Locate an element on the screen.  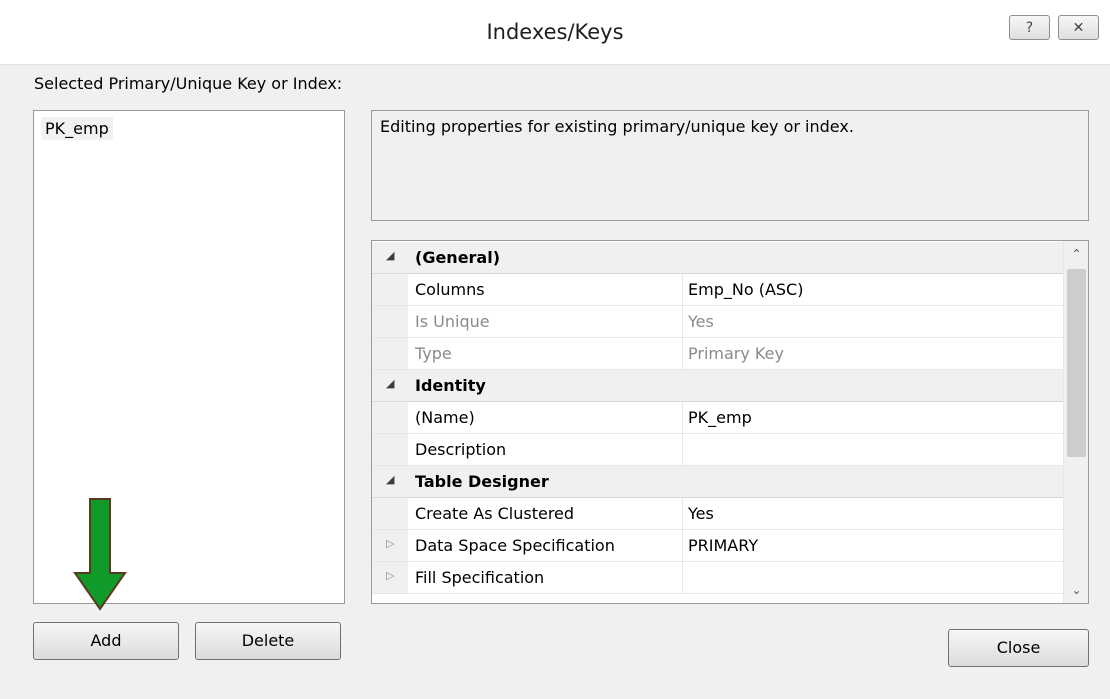
scroll-up-icon: ⌃ is located at coordinates (1076, 254).